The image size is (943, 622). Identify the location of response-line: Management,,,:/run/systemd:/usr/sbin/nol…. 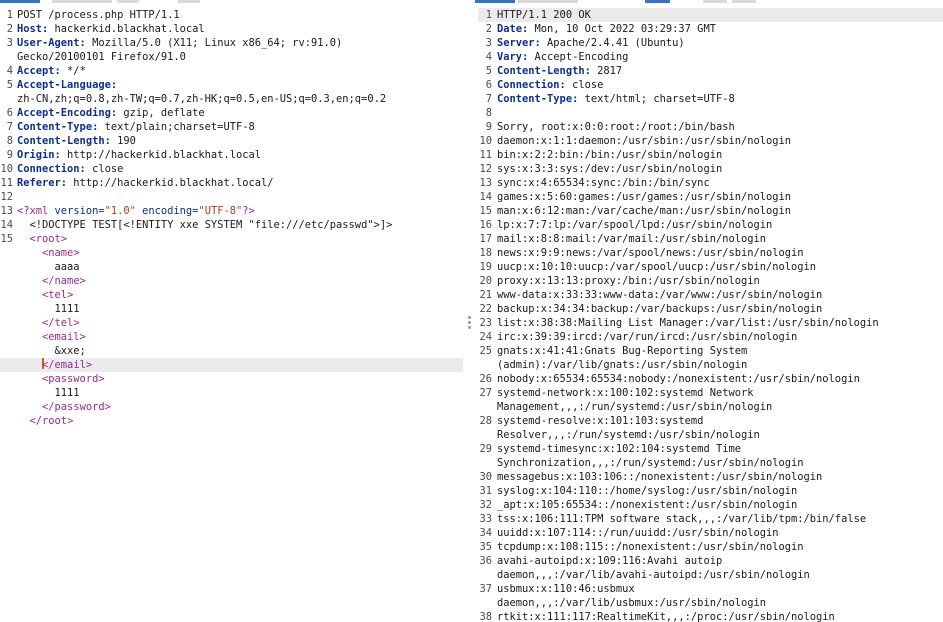
(710, 407).